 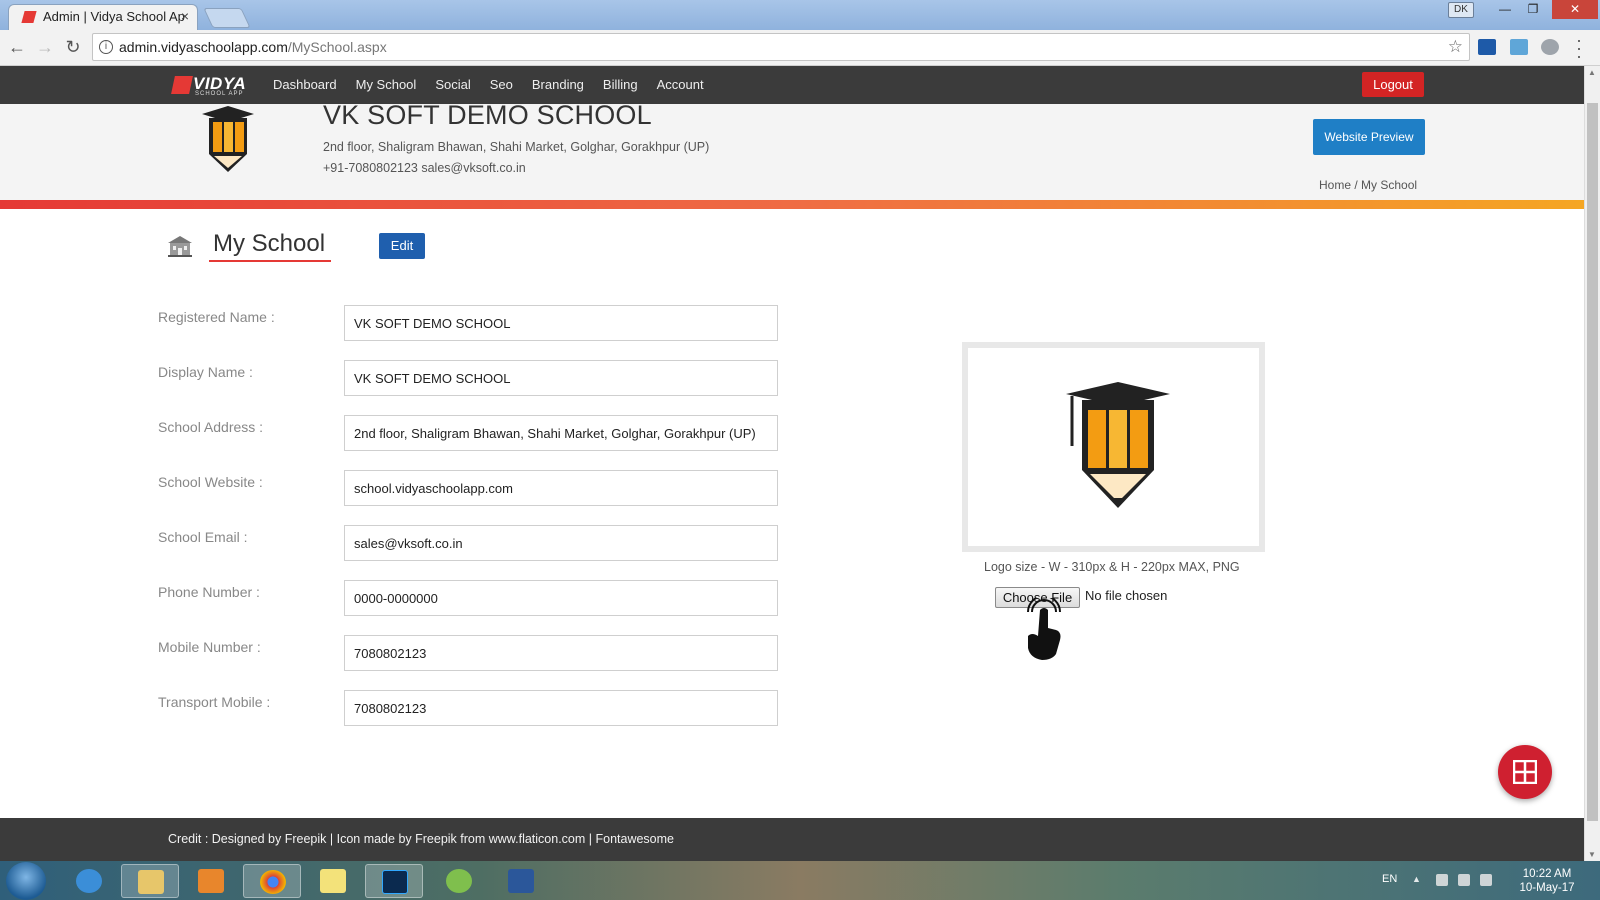 I want to click on mobile-number-input, so click(x=561, y=653).